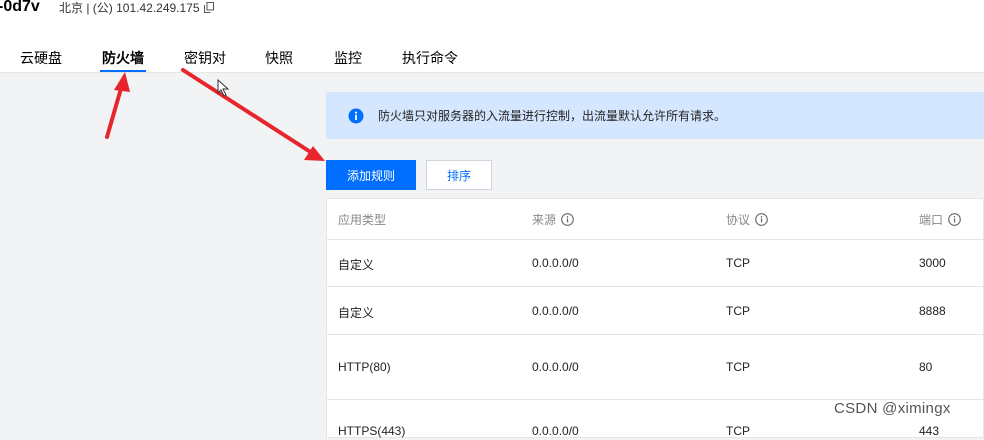  What do you see at coordinates (253, 114) in the screenshot?
I see `arrow-to-add-rule-button` at bounding box center [253, 114].